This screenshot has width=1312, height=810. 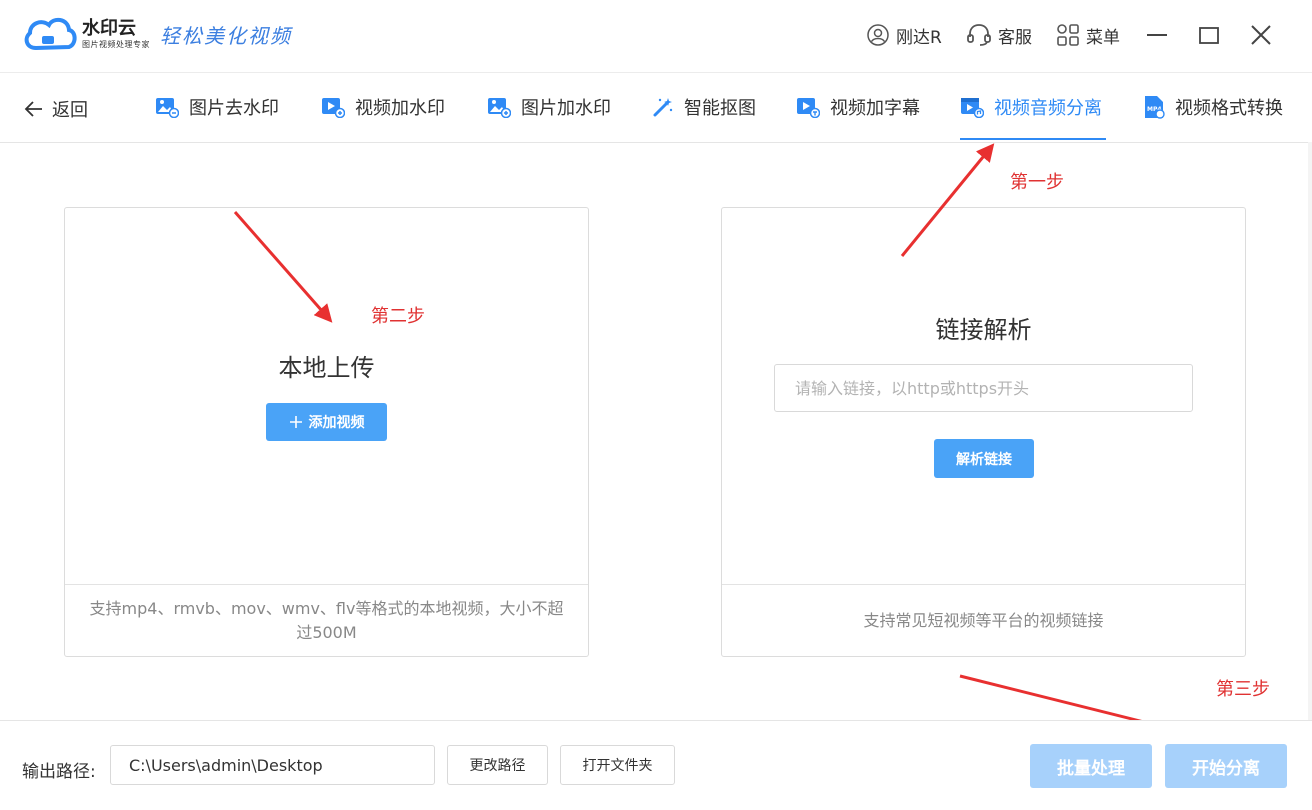 I want to click on batch-process-button: 批量处理, so click(x=1091, y=766).